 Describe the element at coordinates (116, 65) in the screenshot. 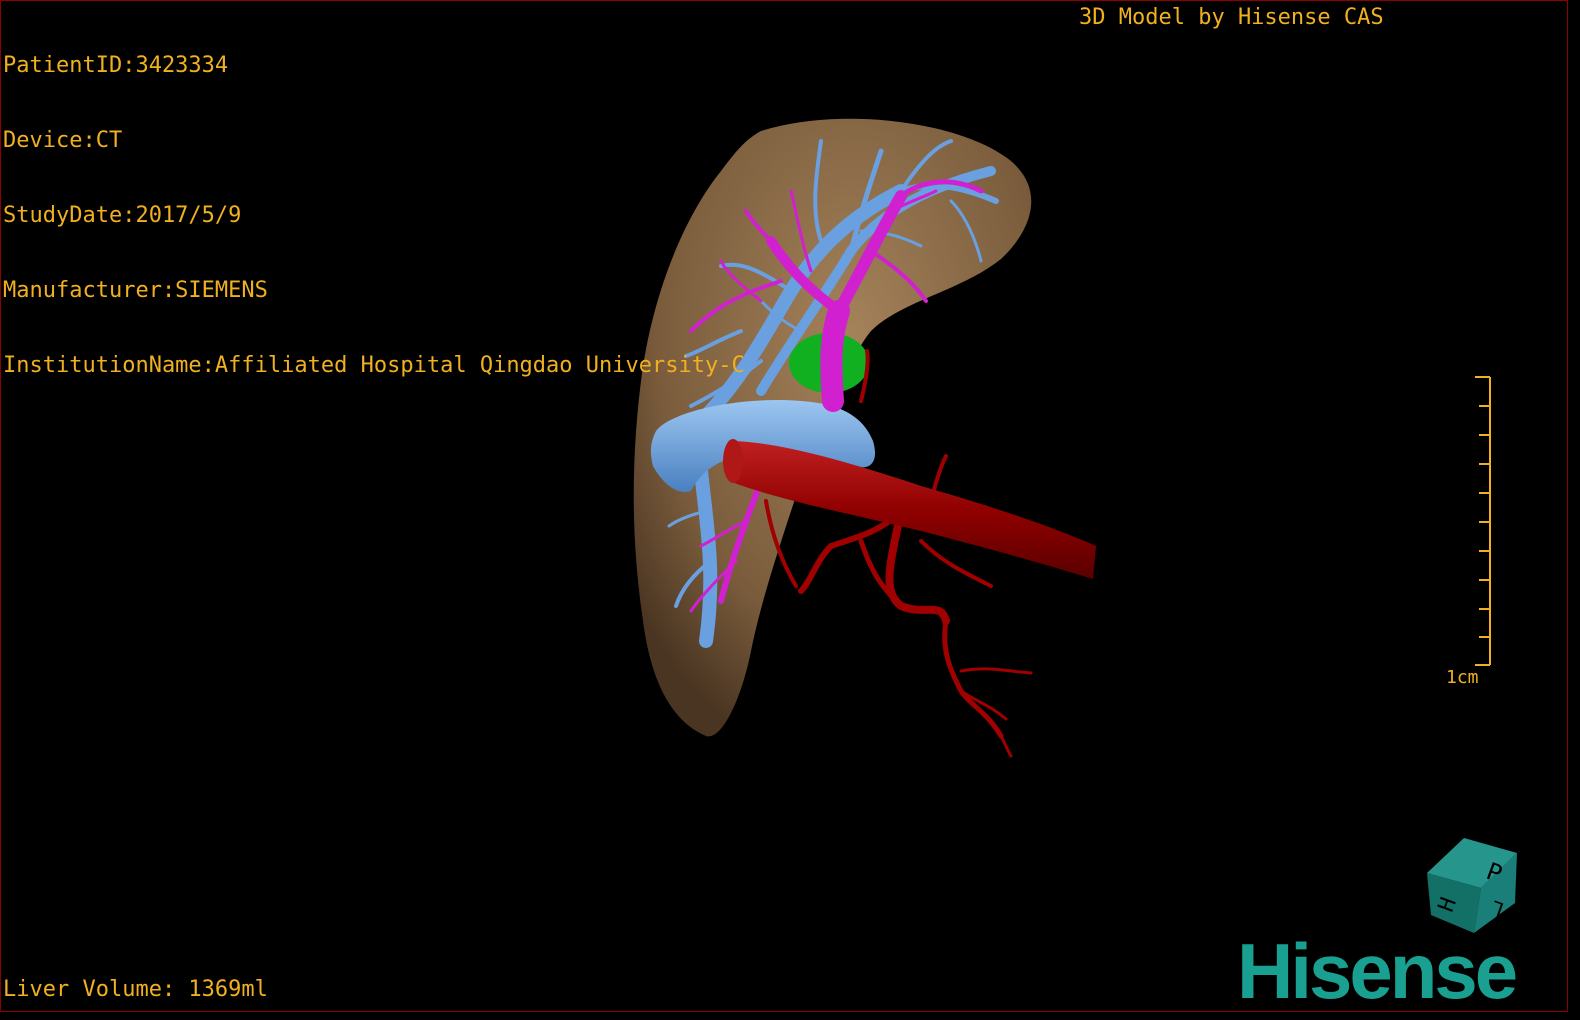

I see `patient-id: PatientID:3423334` at that location.